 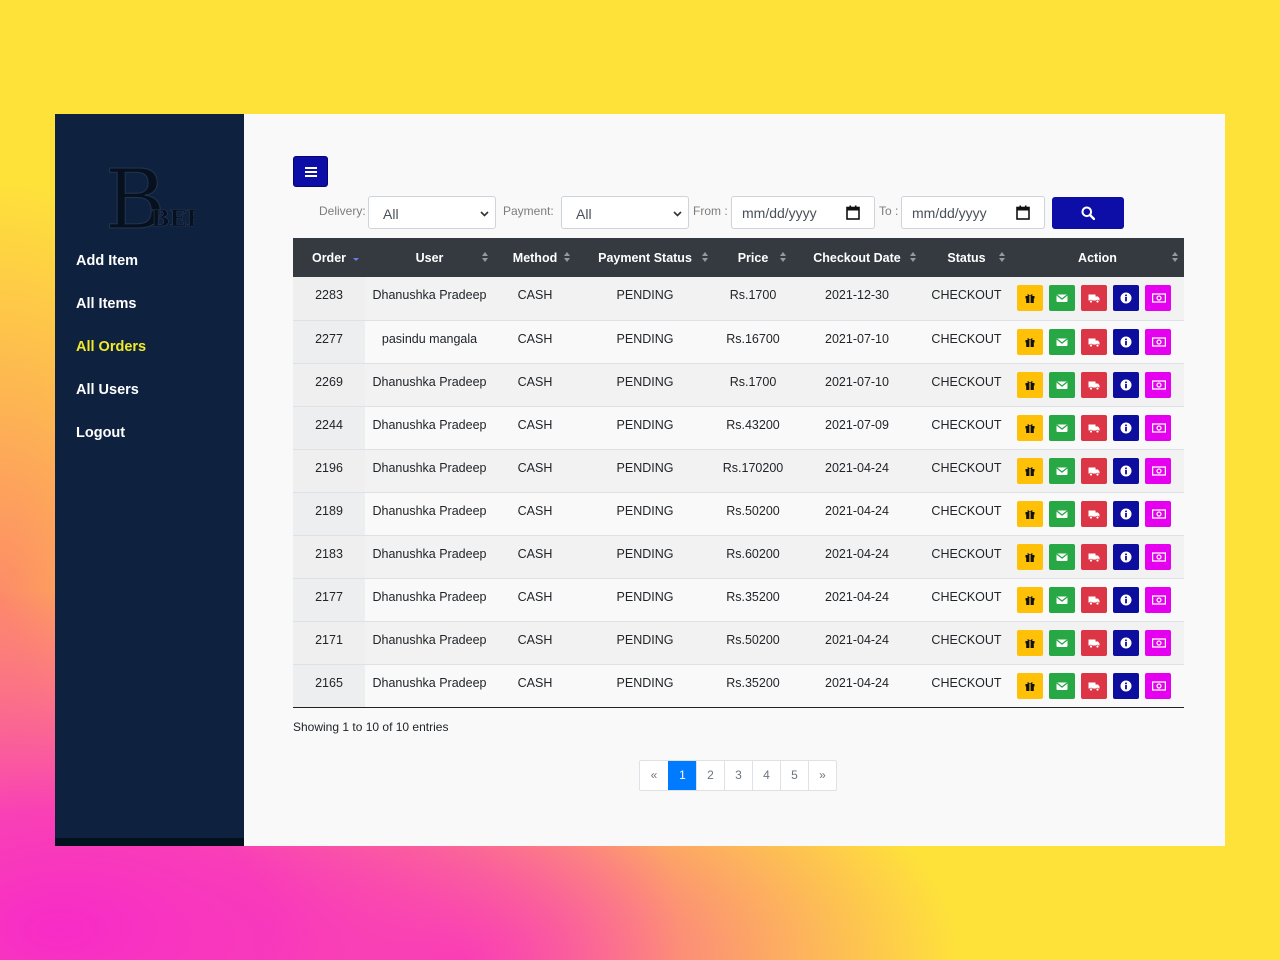 I want to click on column-header-payment-status: Payment Status, so click(x=645, y=257).